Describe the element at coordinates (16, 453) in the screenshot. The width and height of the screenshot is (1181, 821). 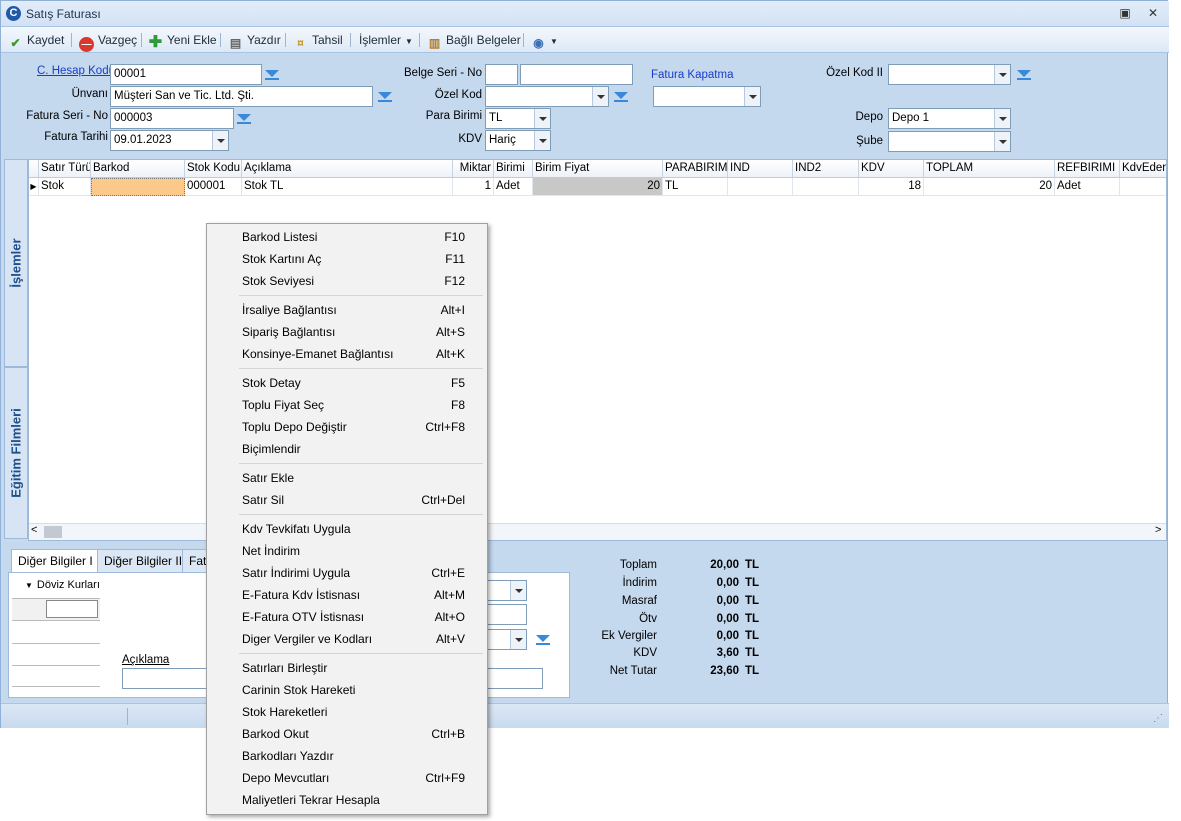
I see `side-tab-training: Eğitim Filmleri` at that location.